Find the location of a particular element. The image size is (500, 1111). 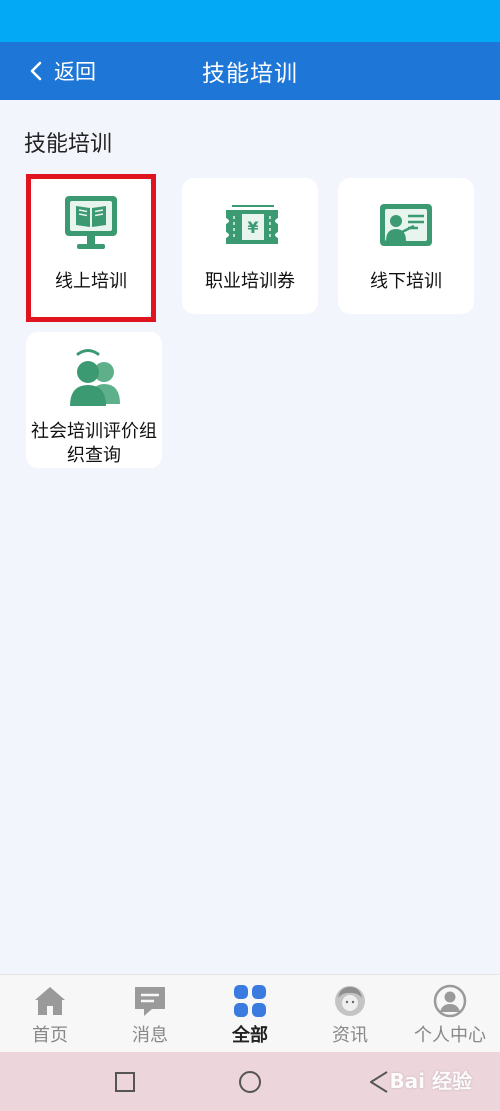

service-card-online-training: 线上培训 is located at coordinates (91, 248).